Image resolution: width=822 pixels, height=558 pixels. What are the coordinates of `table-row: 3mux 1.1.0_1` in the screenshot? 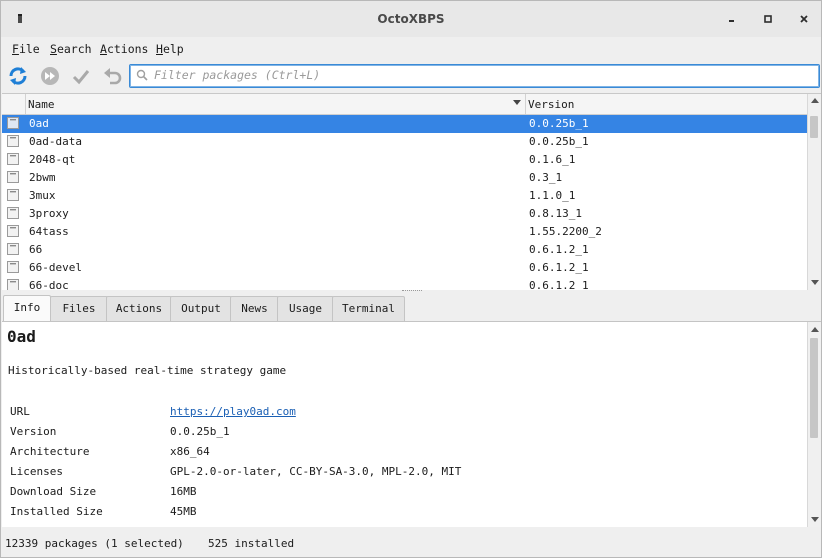 It's located at (404, 196).